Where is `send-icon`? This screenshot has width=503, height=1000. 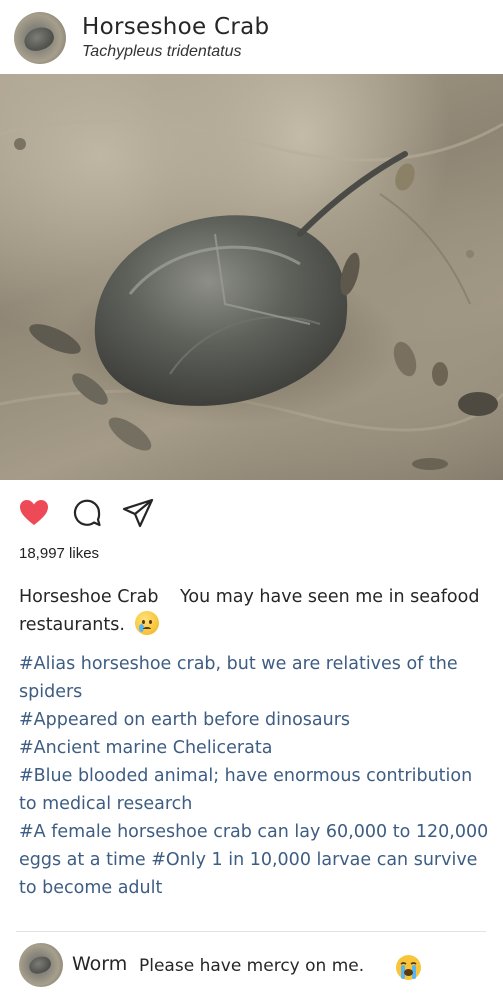 send-icon is located at coordinates (138, 513).